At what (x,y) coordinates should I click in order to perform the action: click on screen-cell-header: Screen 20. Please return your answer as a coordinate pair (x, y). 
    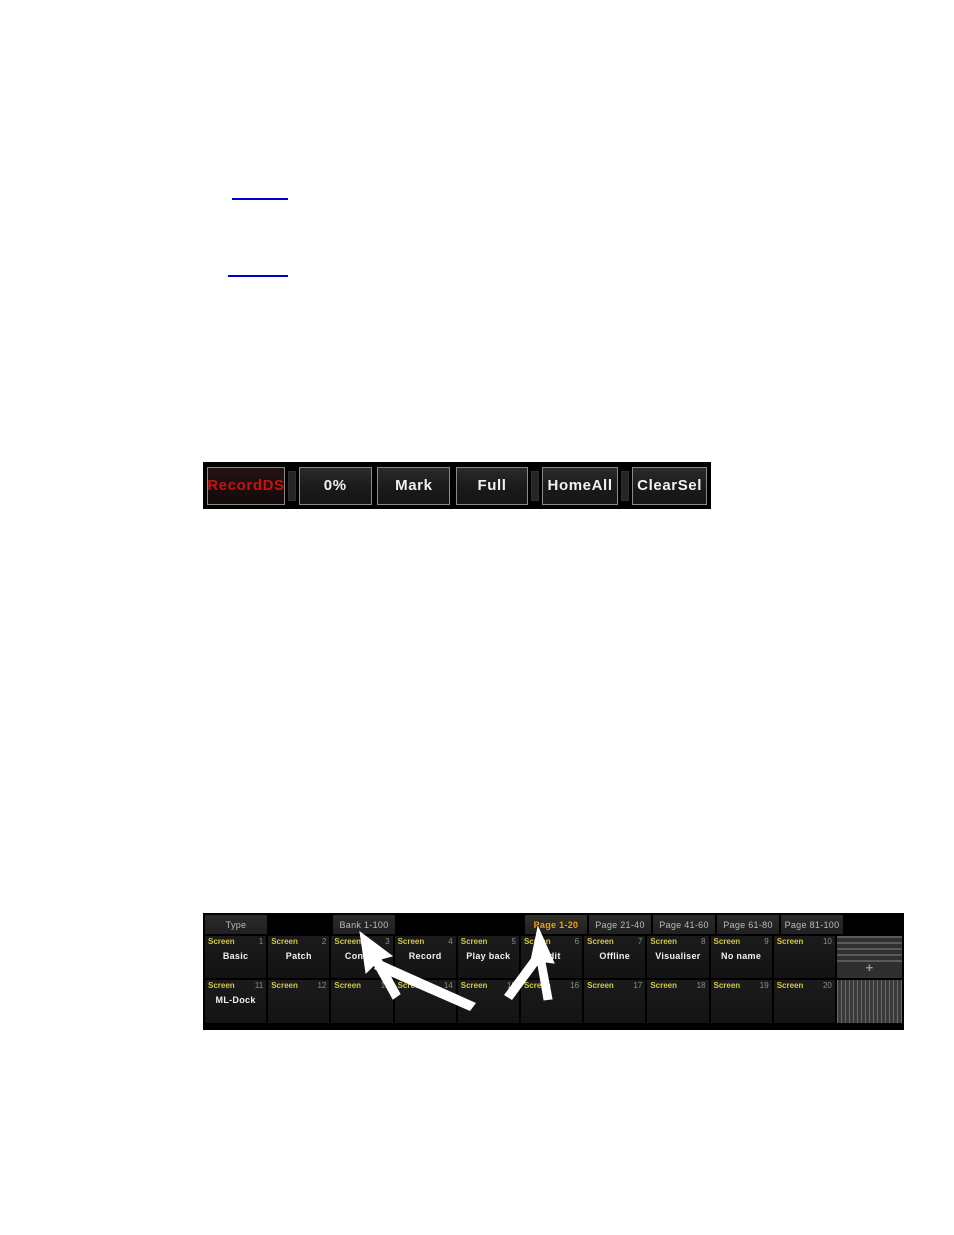
    Looking at the image, I should click on (804, 985).